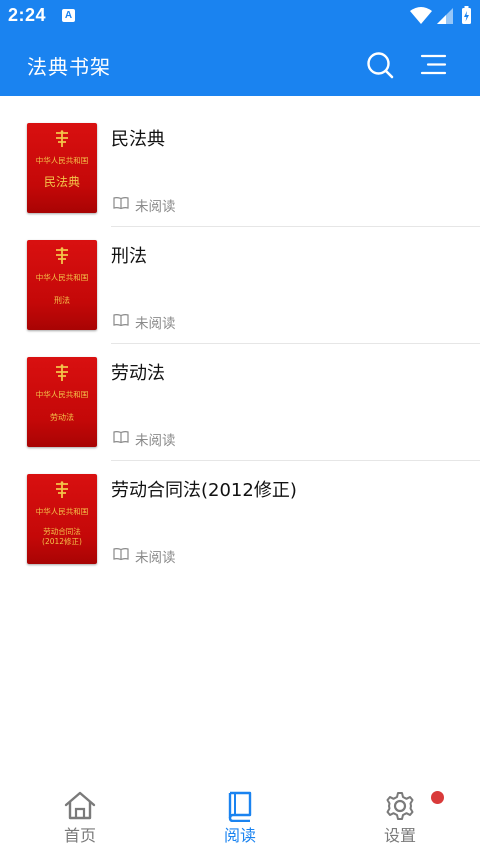 The height and width of the screenshot is (853, 480). I want to click on nav-read: 阅读, so click(240, 815).